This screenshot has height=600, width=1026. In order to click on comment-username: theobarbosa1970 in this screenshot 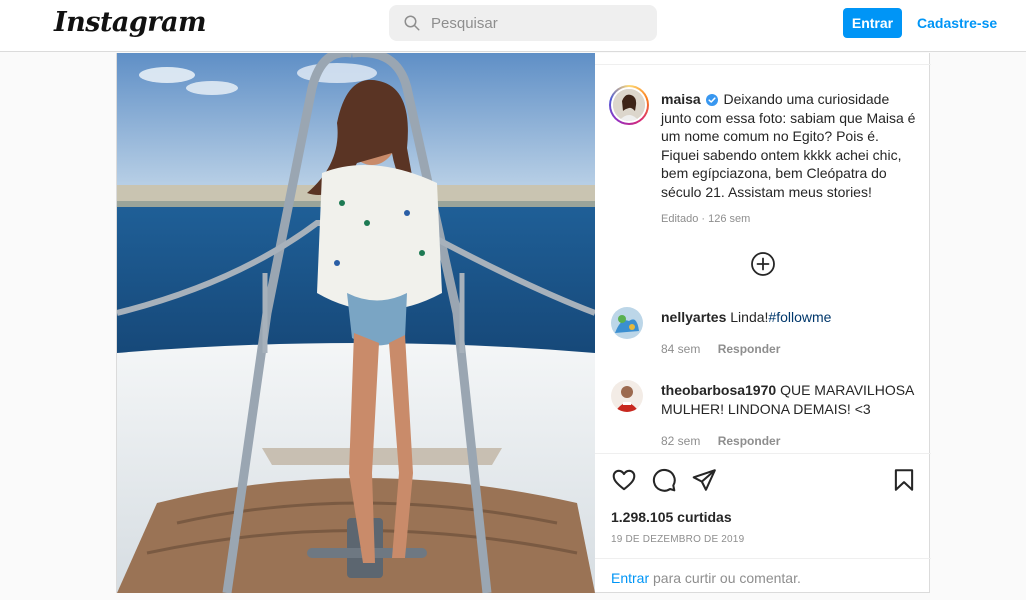, I will do `click(718, 390)`.